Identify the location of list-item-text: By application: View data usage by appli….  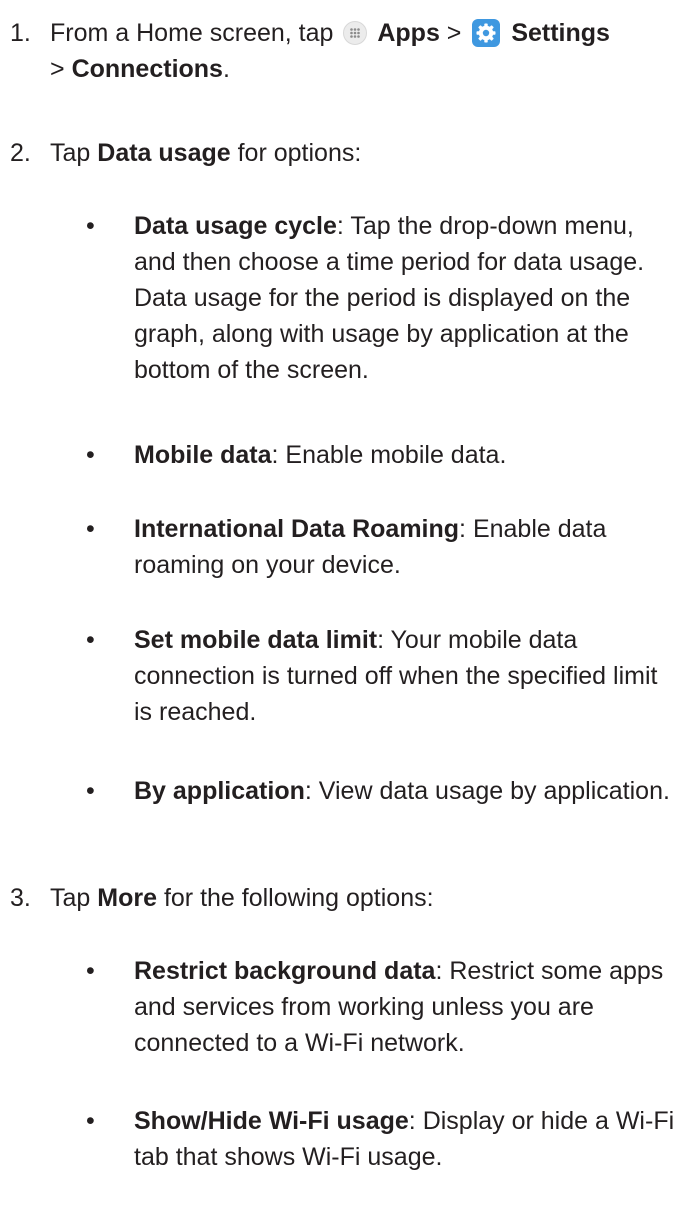
(406, 791).